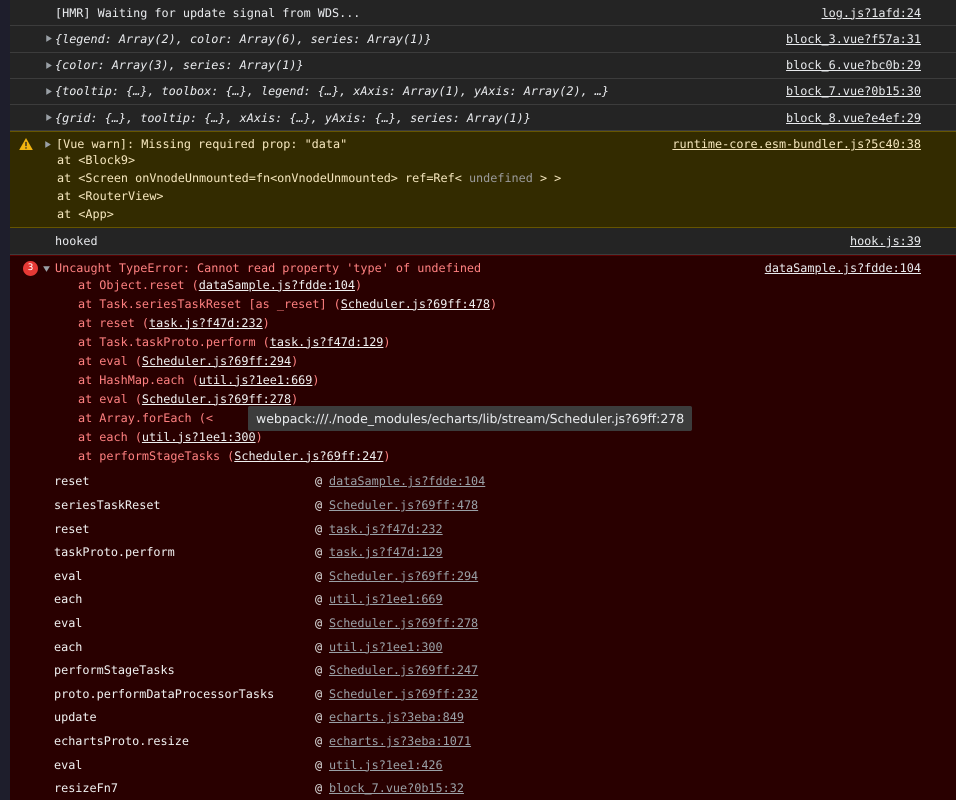 The image size is (956, 800). Describe the element at coordinates (403, 670) in the screenshot. I see `frame-source-link: Scheduler.js?69ff:247` at that location.